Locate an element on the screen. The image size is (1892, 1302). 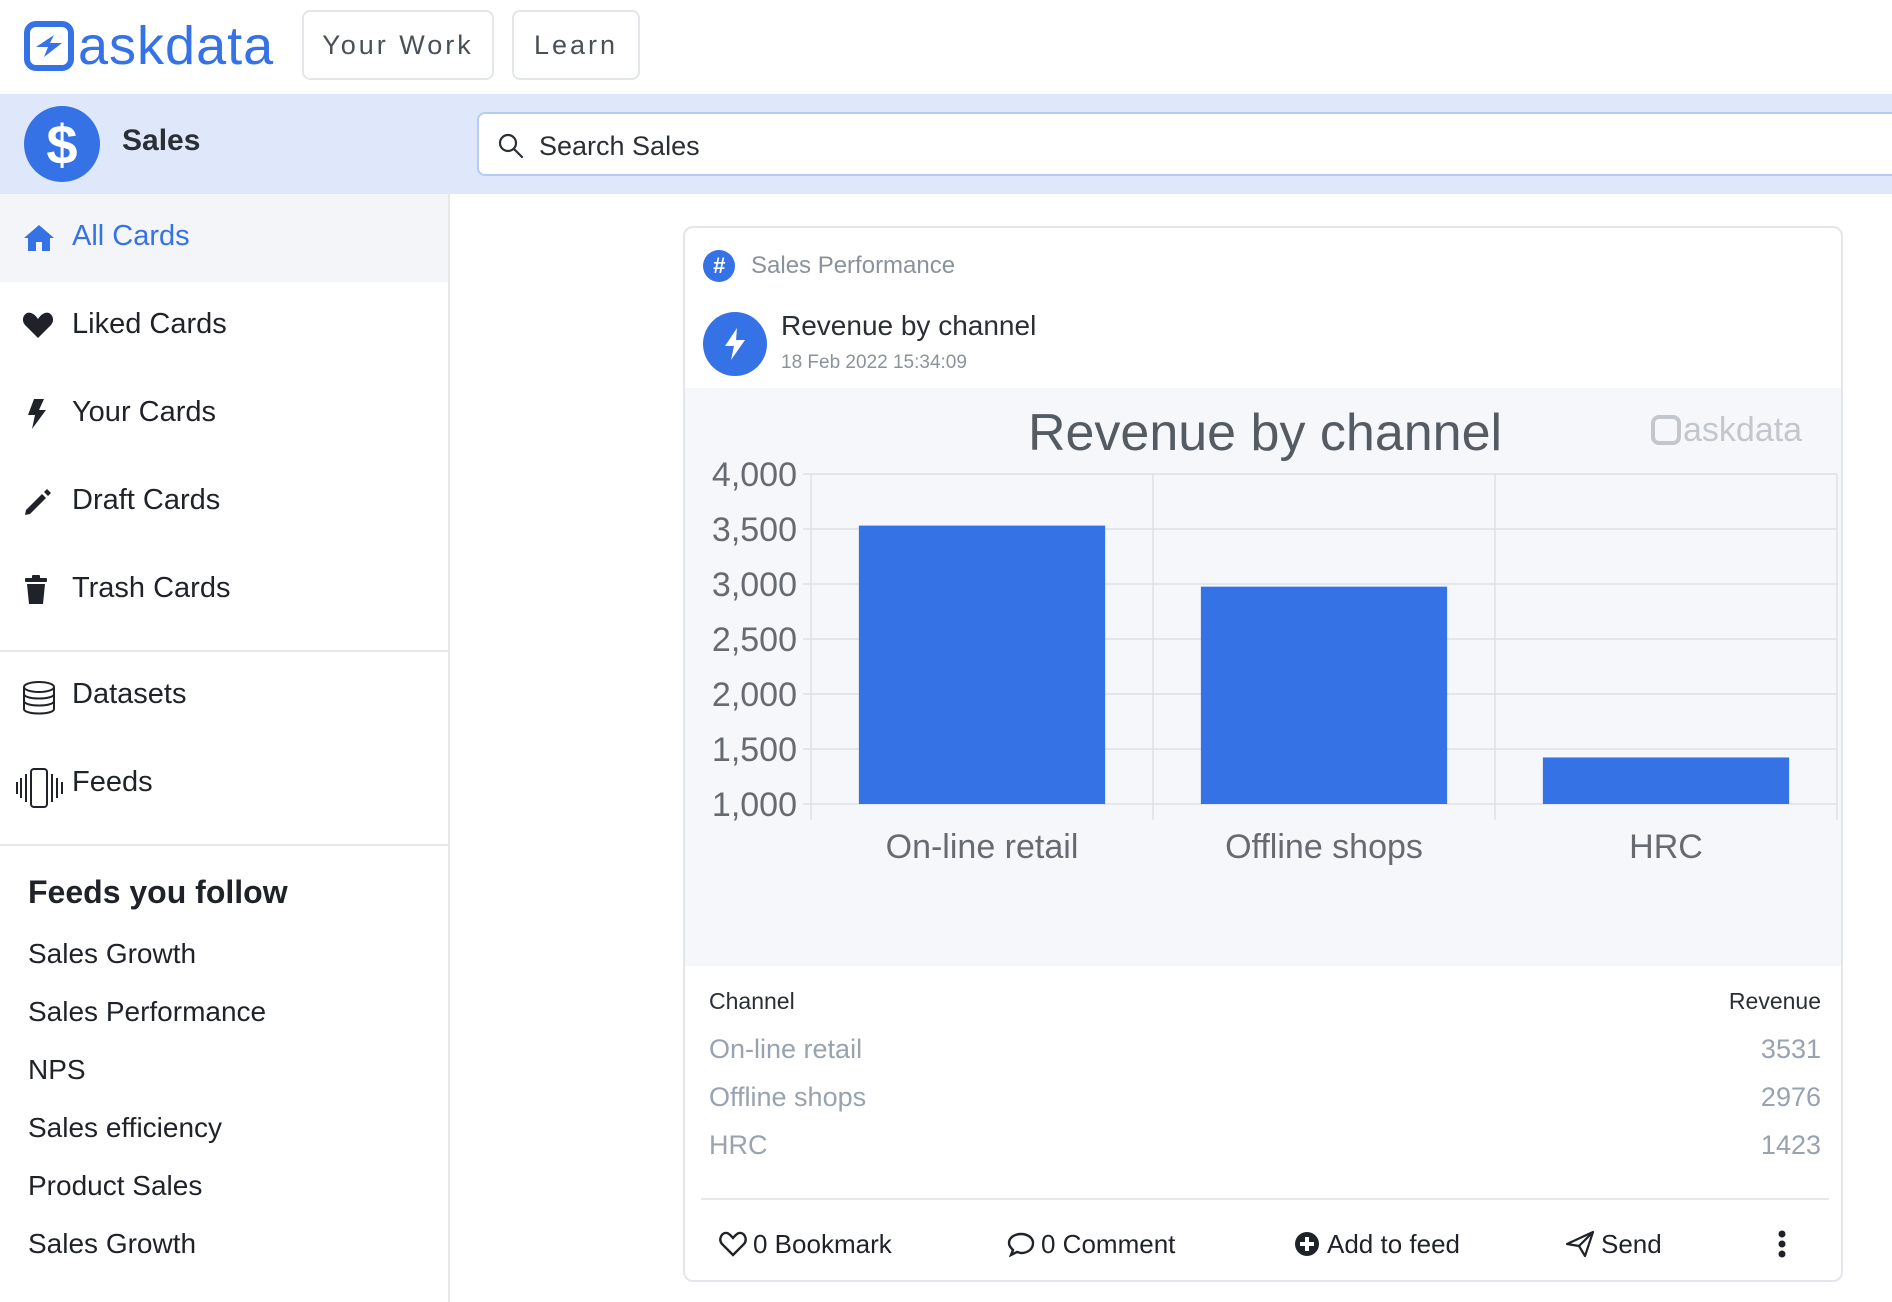
sidebar-item-label: Trash Cards is located at coordinates (151, 588).